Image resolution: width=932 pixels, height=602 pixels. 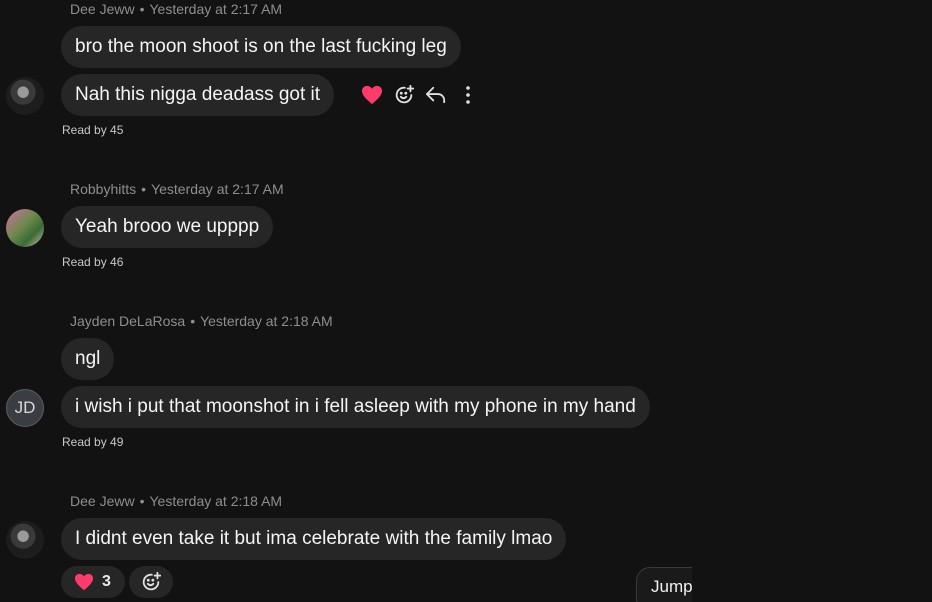 I want to click on reply-button, so click(x=436, y=95).